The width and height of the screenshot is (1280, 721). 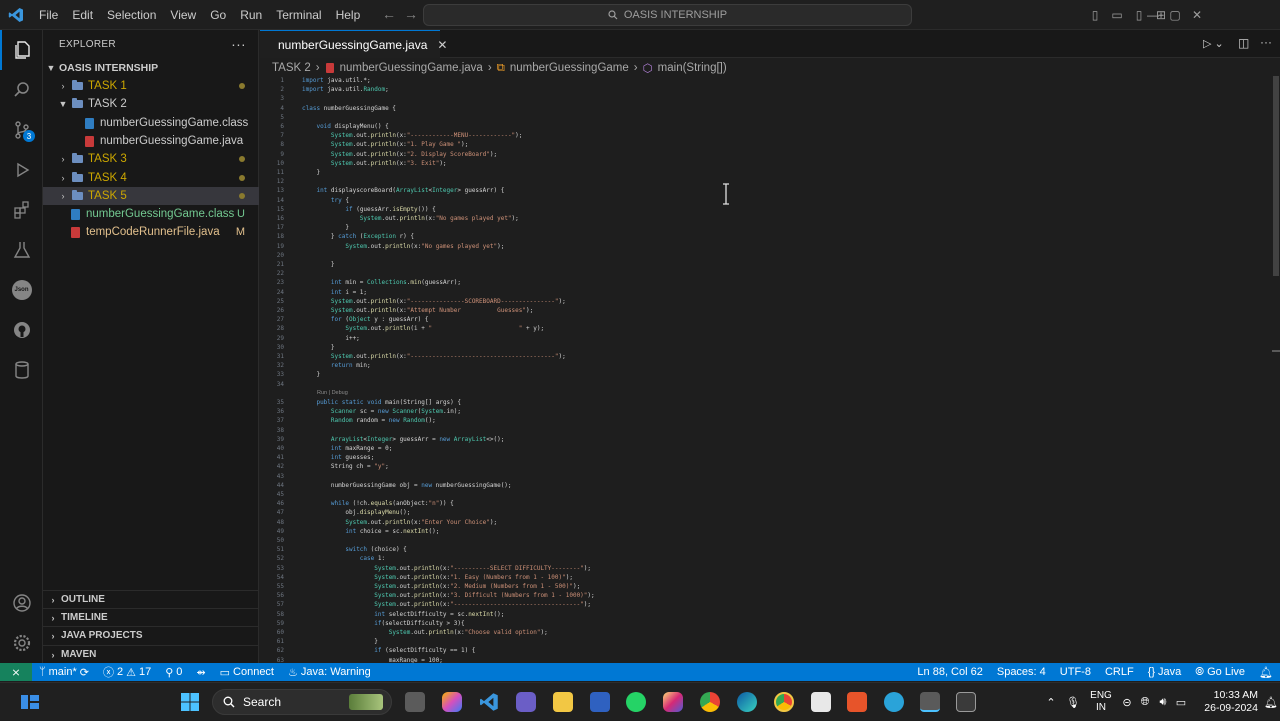 What do you see at coordinates (636, 702) in the screenshot?
I see `whatsapp-icon` at bounding box center [636, 702].